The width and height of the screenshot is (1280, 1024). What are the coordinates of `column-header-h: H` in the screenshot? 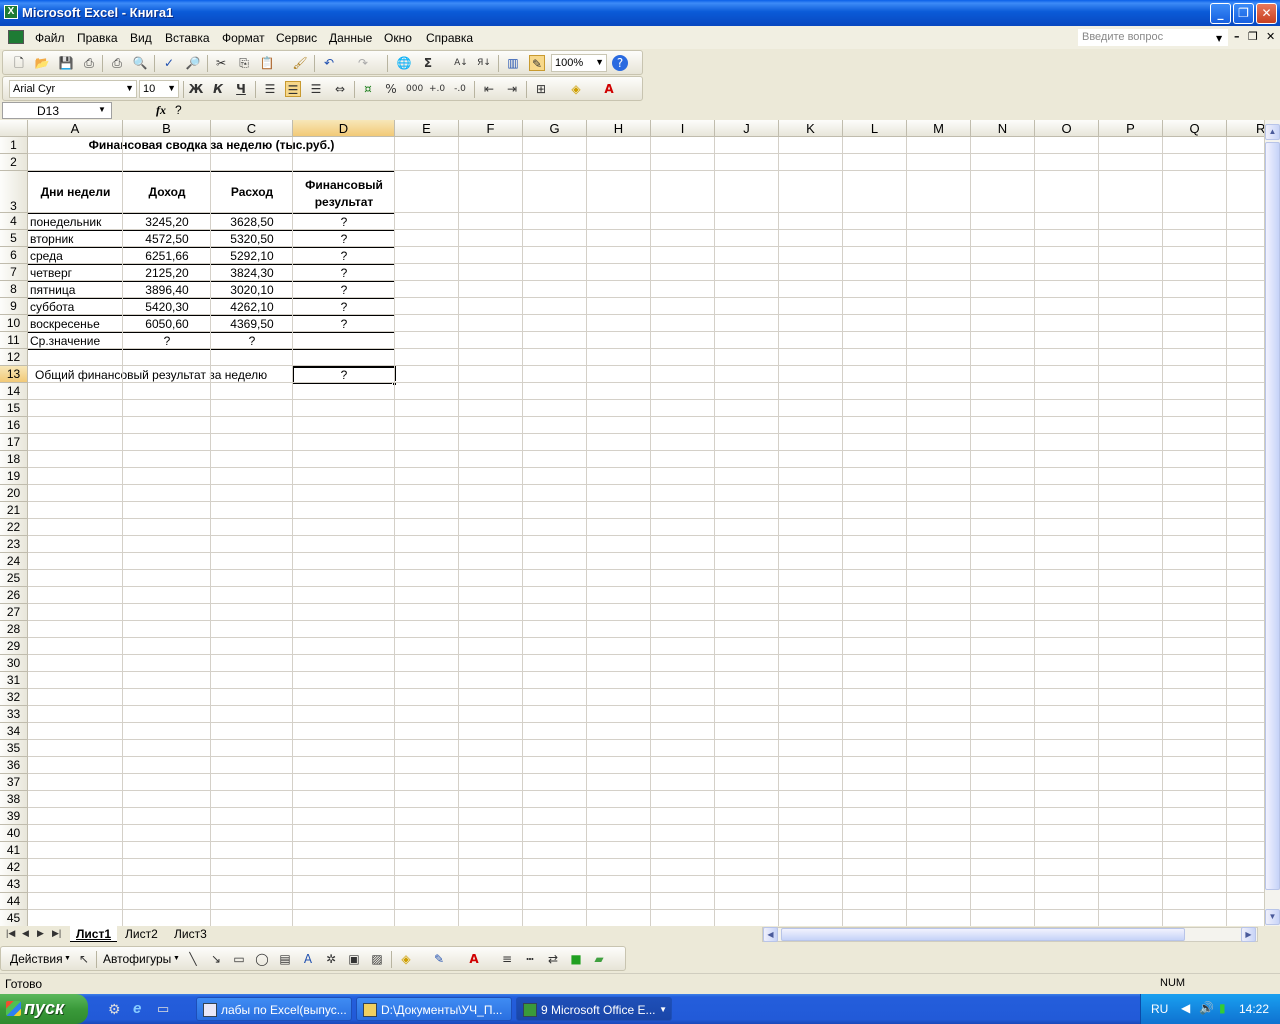 It's located at (619, 128).